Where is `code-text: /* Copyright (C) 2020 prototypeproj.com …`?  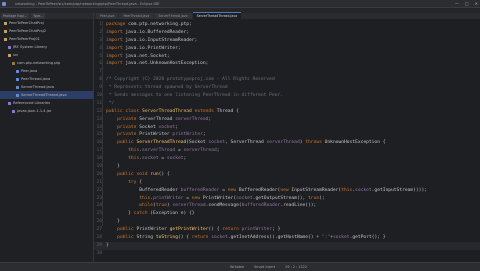
code-text: /* Copyright (C) 2020 prototypeproj.com … is located at coordinates (190, 80).